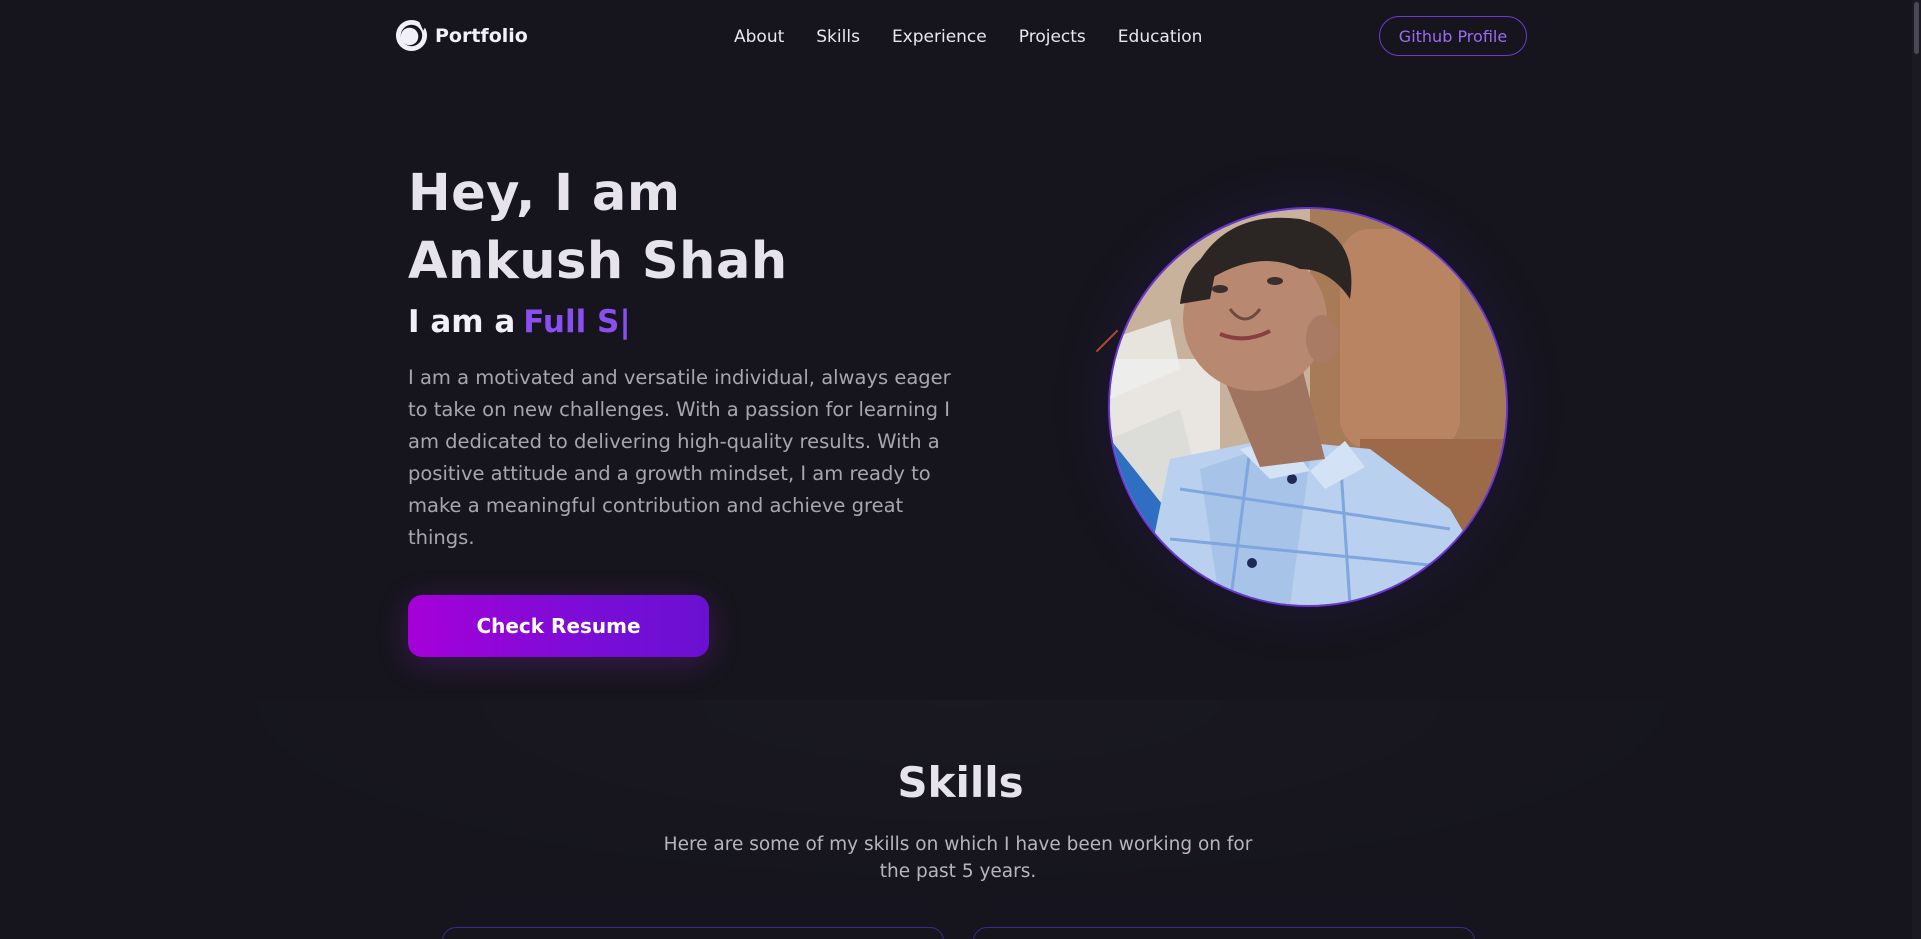  I want to click on nav-link-projects: Projects, so click(1052, 37).